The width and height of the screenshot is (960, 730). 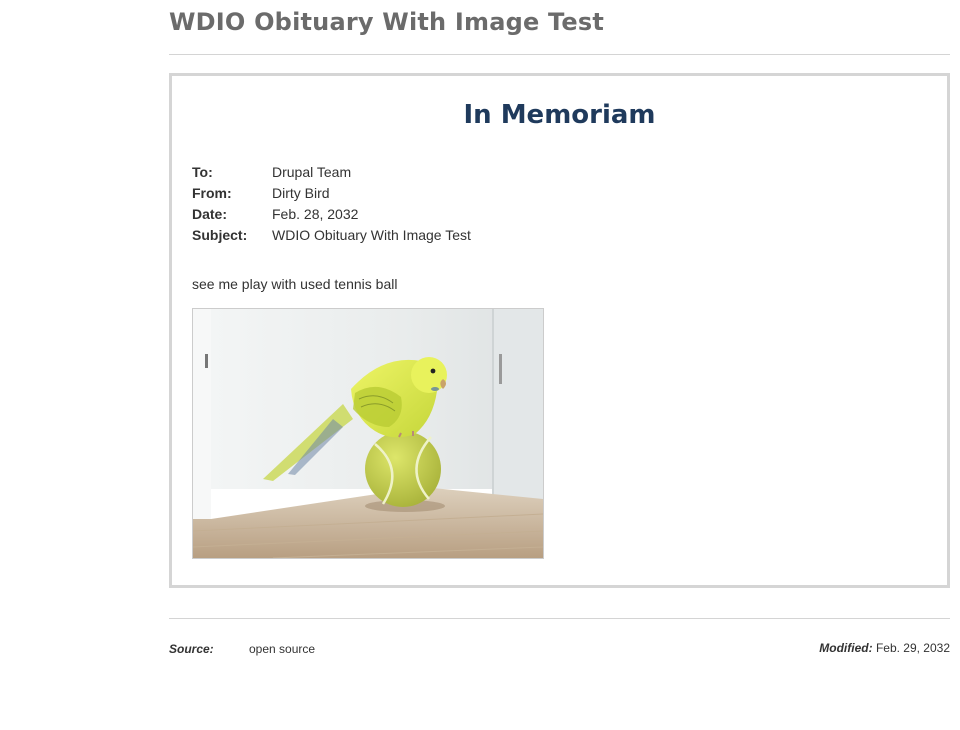 What do you see at coordinates (210, 214) in the screenshot?
I see `memo-date-label: Date:` at bounding box center [210, 214].